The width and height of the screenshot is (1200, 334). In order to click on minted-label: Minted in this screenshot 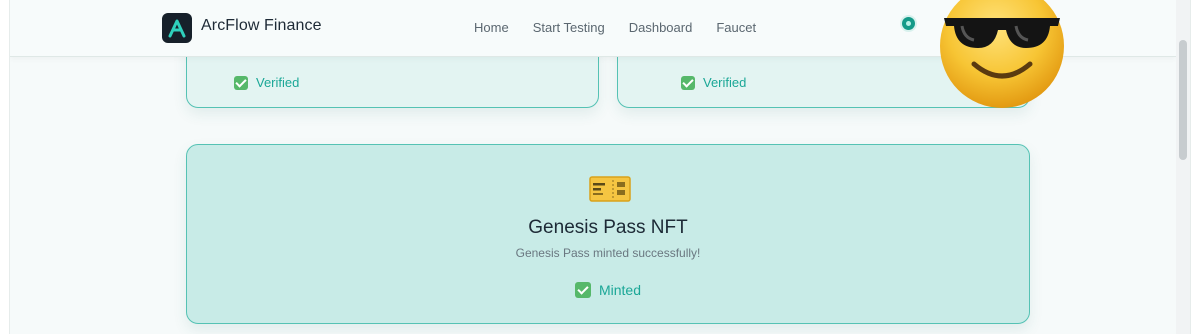, I will do `click(620, 290)`.